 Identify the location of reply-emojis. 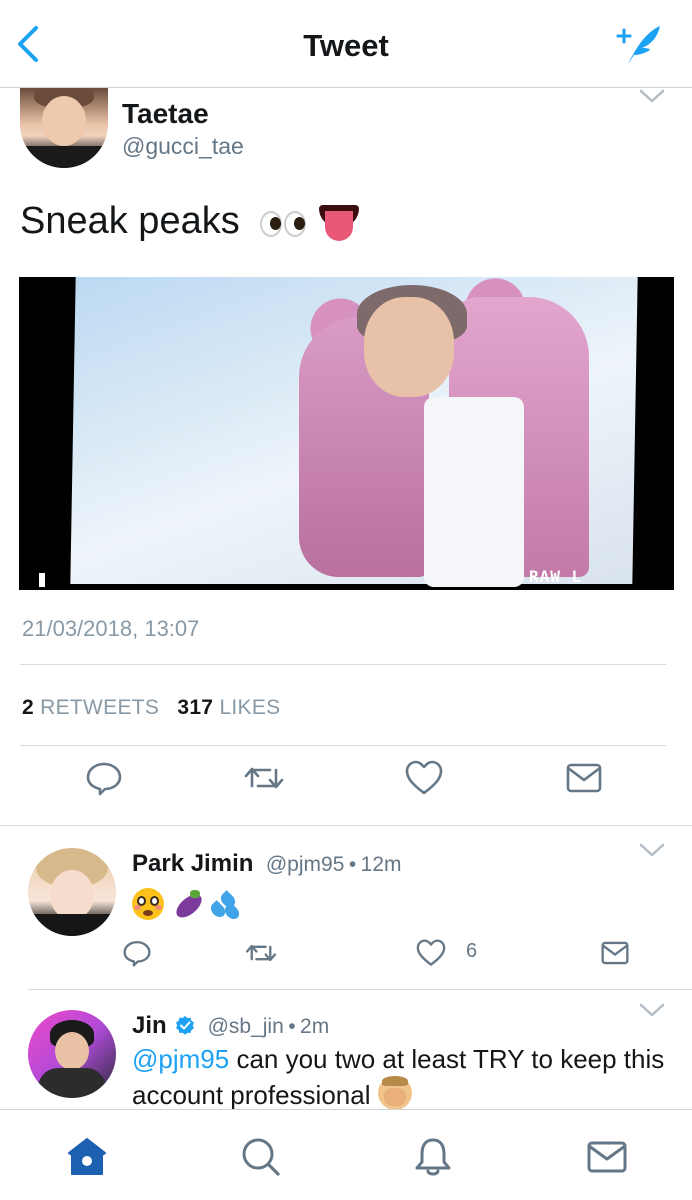
(402, 905).